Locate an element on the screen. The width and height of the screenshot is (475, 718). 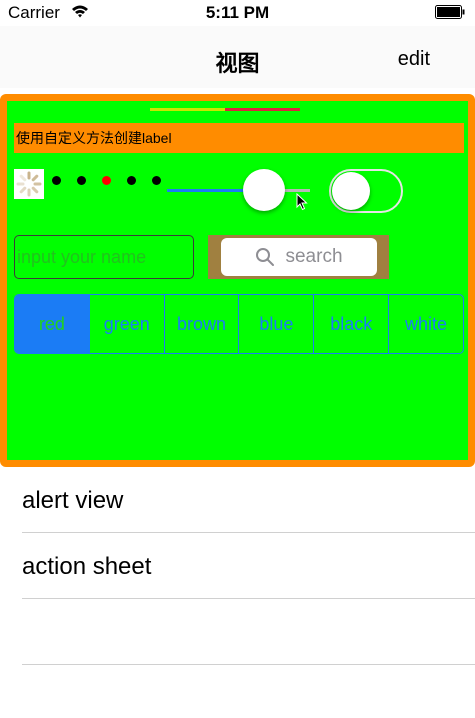
status-time: 5:11 PM is located at coordinates (237, 12).